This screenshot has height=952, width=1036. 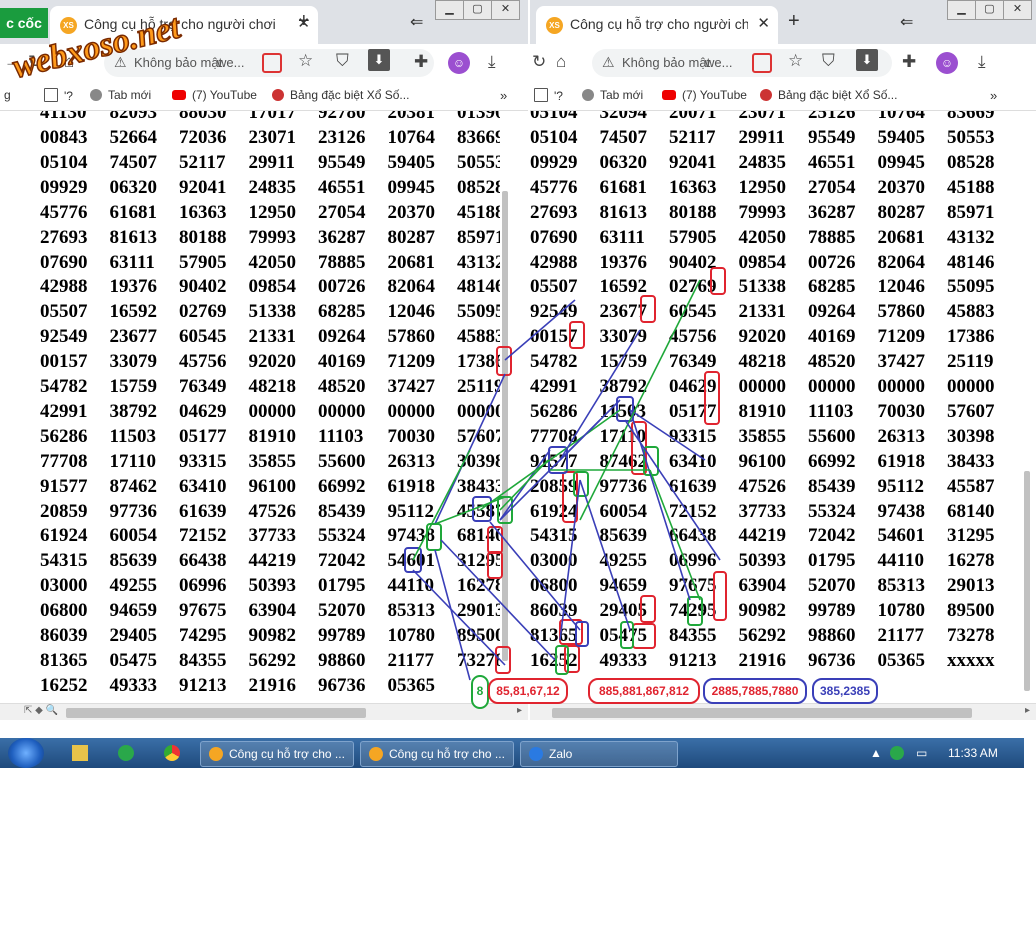 I want to click on grid-cell: 41130, so click(x=63, y=117).